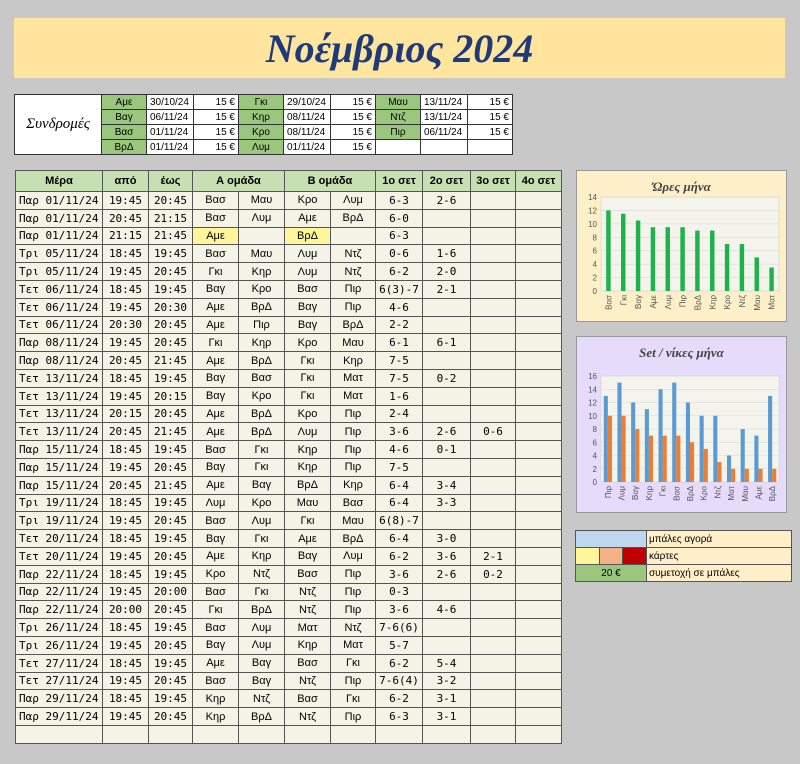 The height and width of the screenshot is (764, 800). Describe the element at coordinates (261, 574) in the screenshot. I see `team-a-player-2: Ντζ` at that location.